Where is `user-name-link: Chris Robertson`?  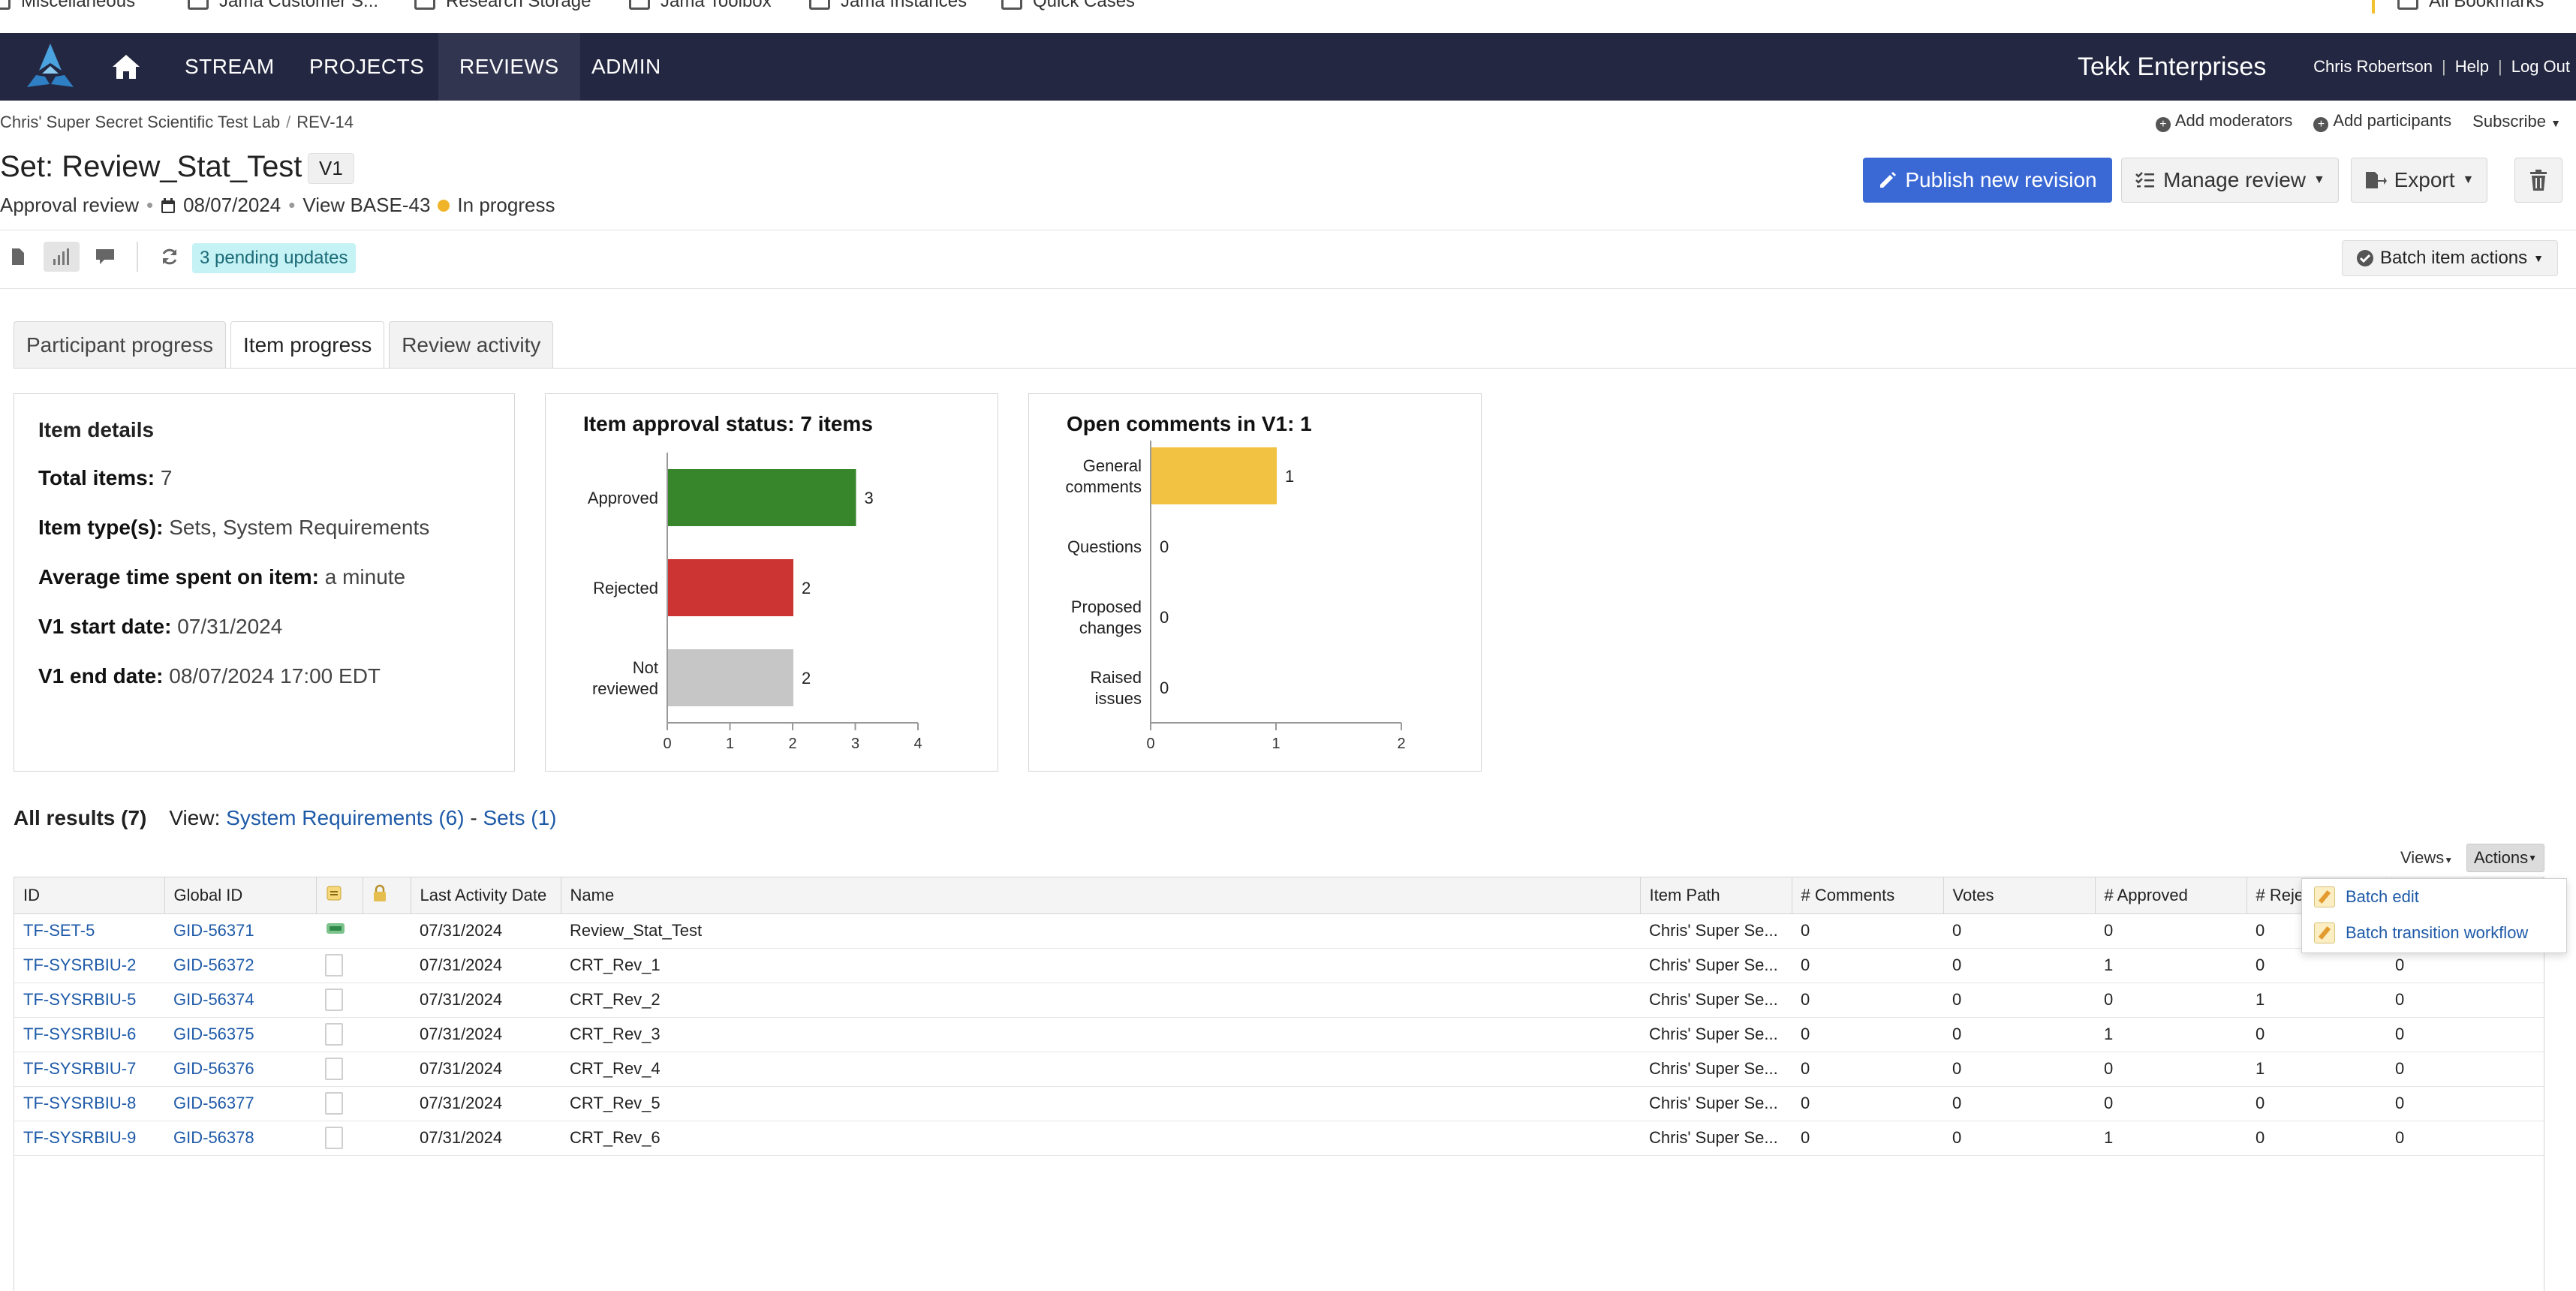 user-name-link: Chris Robertson is located at coordinates (2373, 67).